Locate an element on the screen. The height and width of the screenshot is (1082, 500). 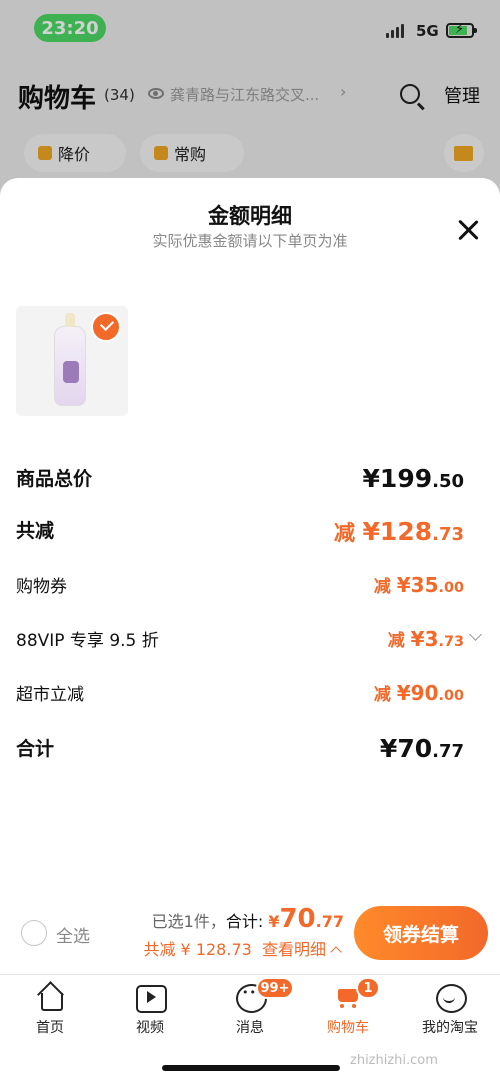
home-icon is located at coordinates (50, 997).